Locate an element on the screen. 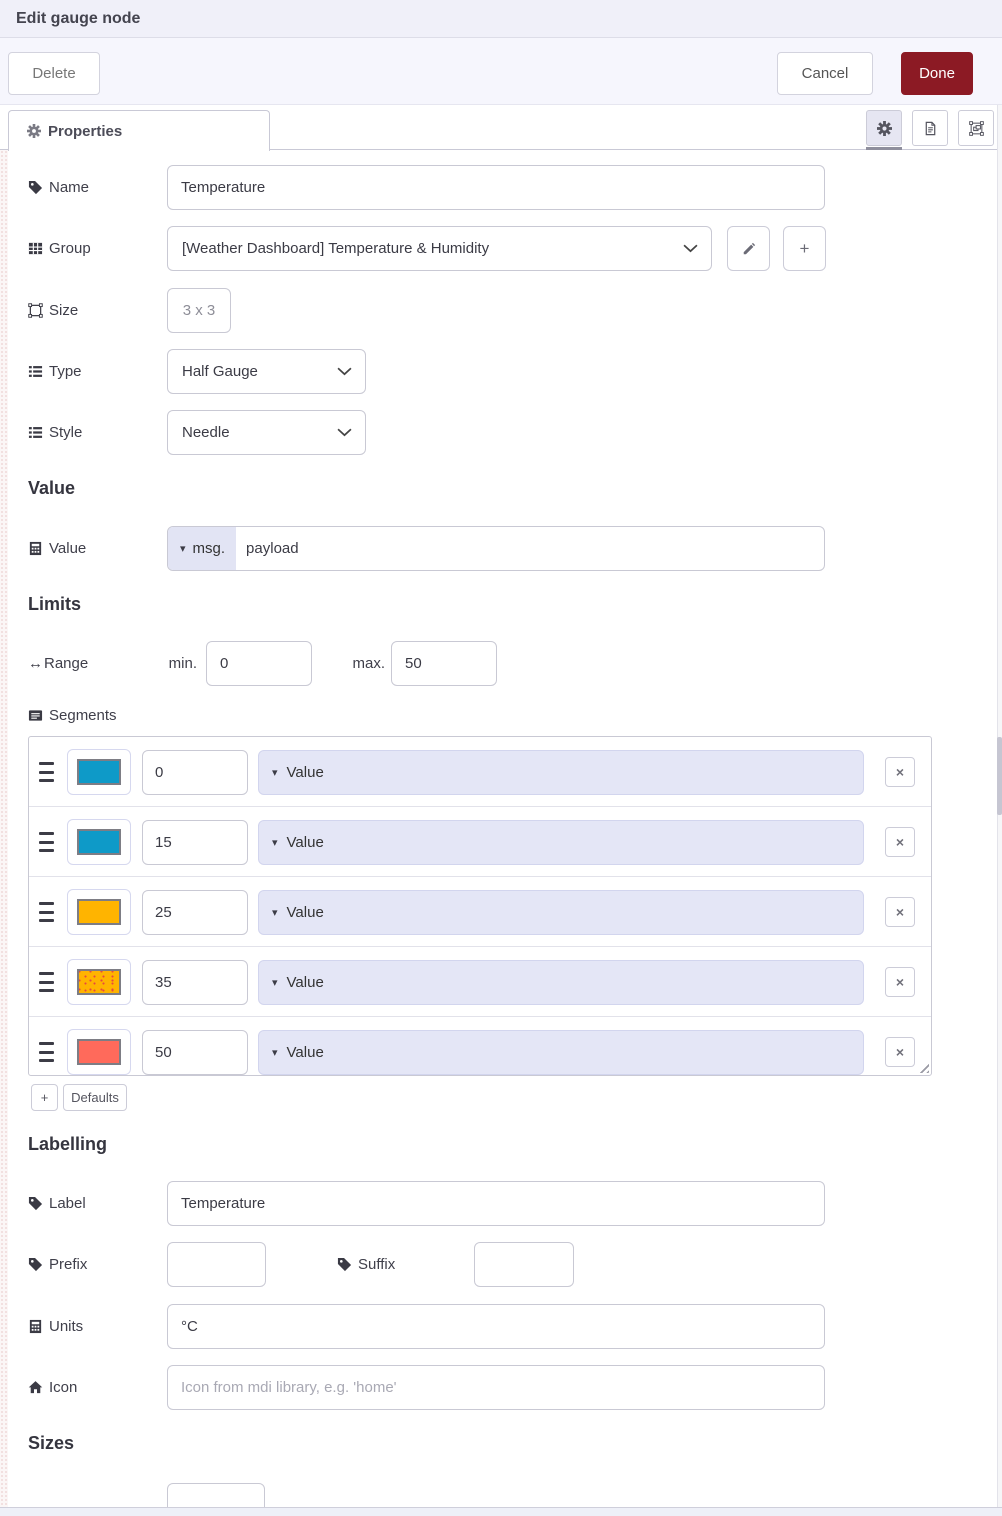 This screenshot has width=1002, height=1516. gear-icon is located at coordinates (884, 128).